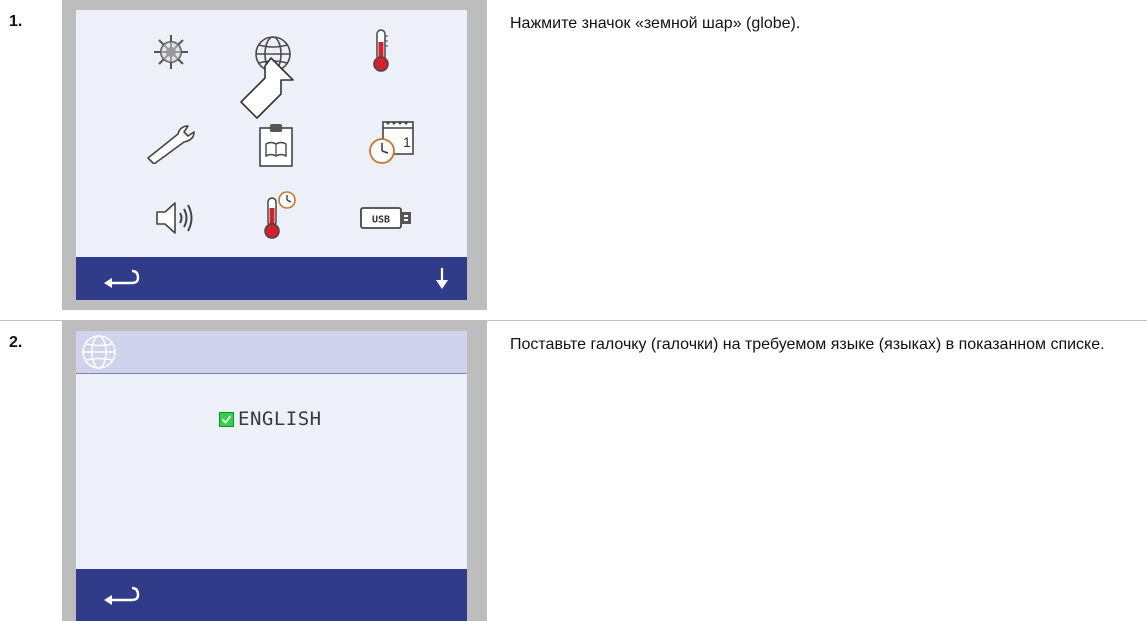 This screenshot has width=1147, height=621. I want to click on language-option-english: ENGLISH, so click(270, 419).